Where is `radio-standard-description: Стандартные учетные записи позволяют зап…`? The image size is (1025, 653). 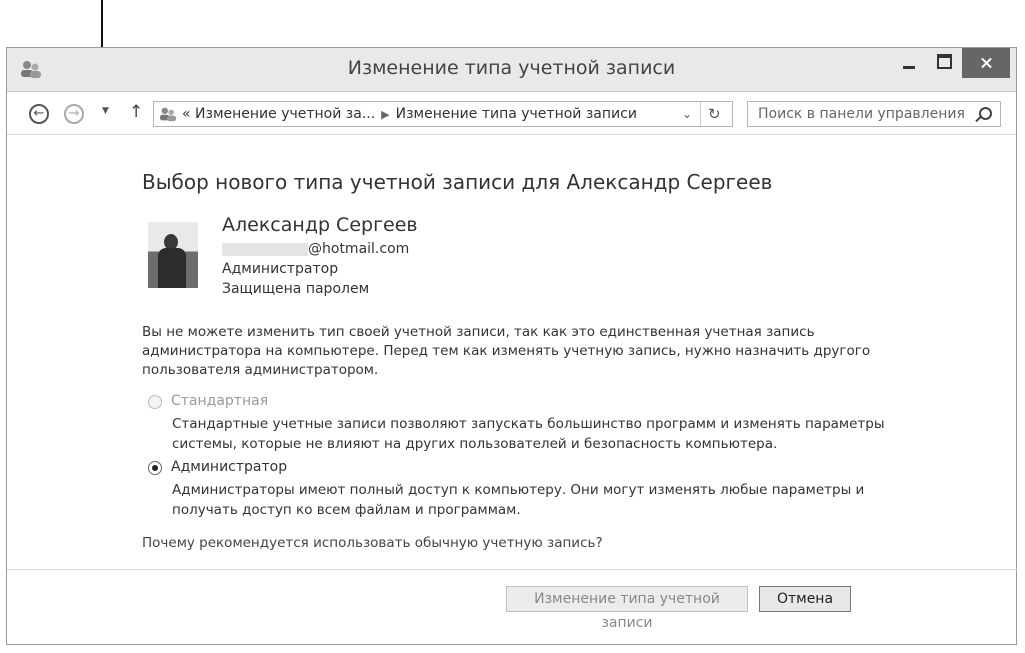 radio-standard-description: Стандартные учетные записи позволяют зап… is located at coordinates (528, 434).